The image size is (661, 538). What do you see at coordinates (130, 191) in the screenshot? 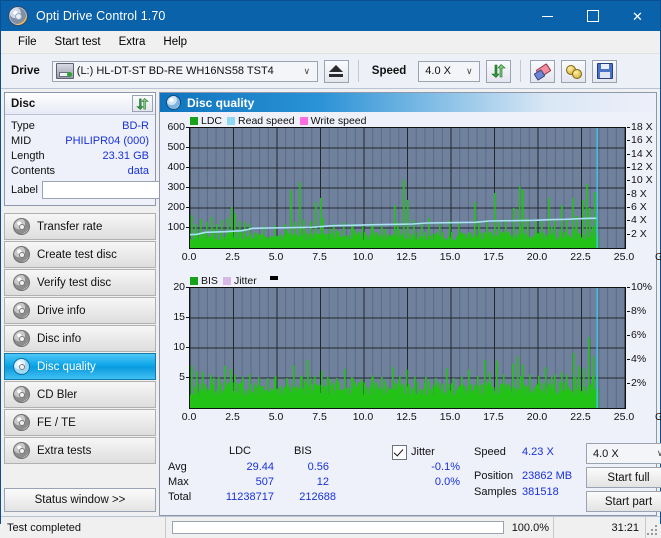
I see `disc-label-row: Label` at bounding box center [130, 191].